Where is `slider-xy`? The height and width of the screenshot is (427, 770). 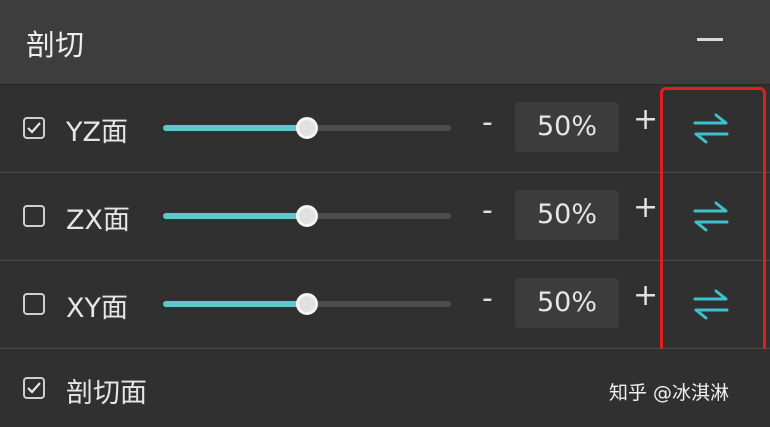 slider-xy is located at coordinates (307, 304).